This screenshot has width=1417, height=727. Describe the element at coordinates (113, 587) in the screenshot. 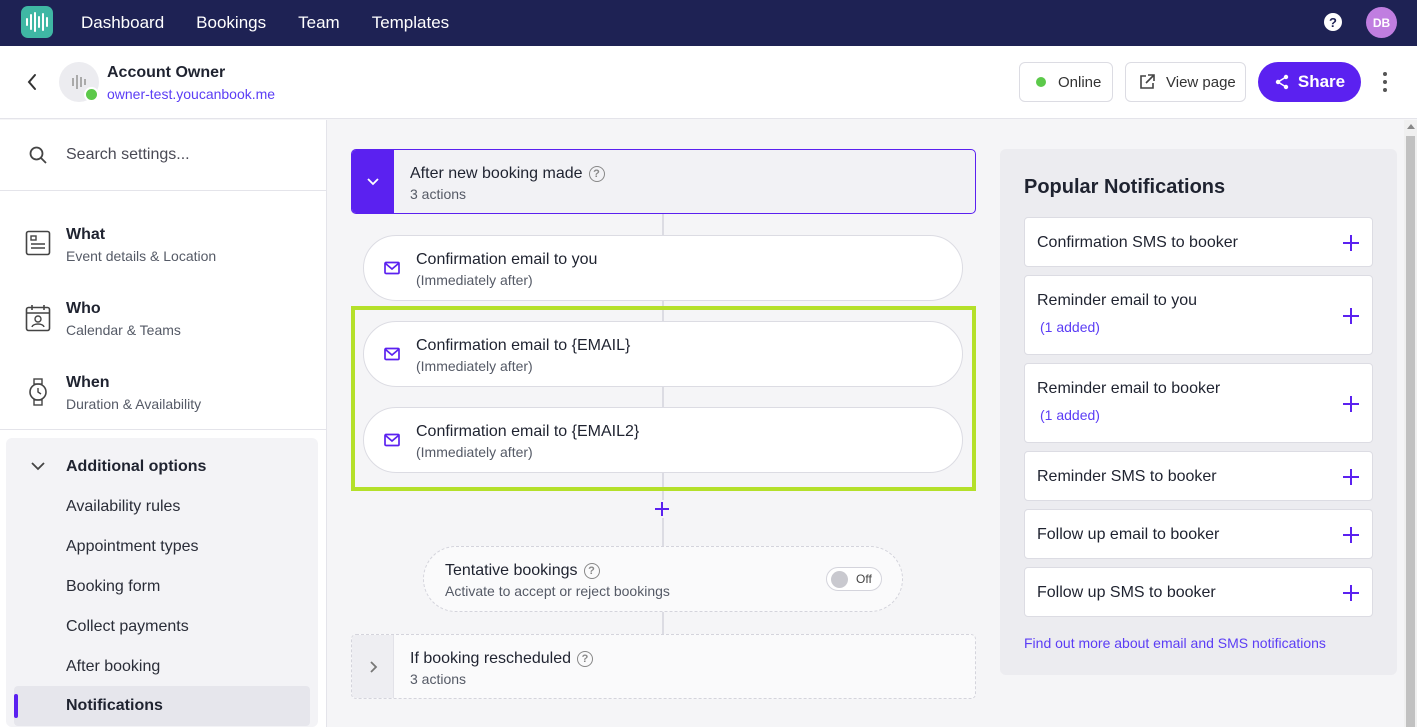

I see `sidebar-subitem-booking-form: Booking form` at that location.